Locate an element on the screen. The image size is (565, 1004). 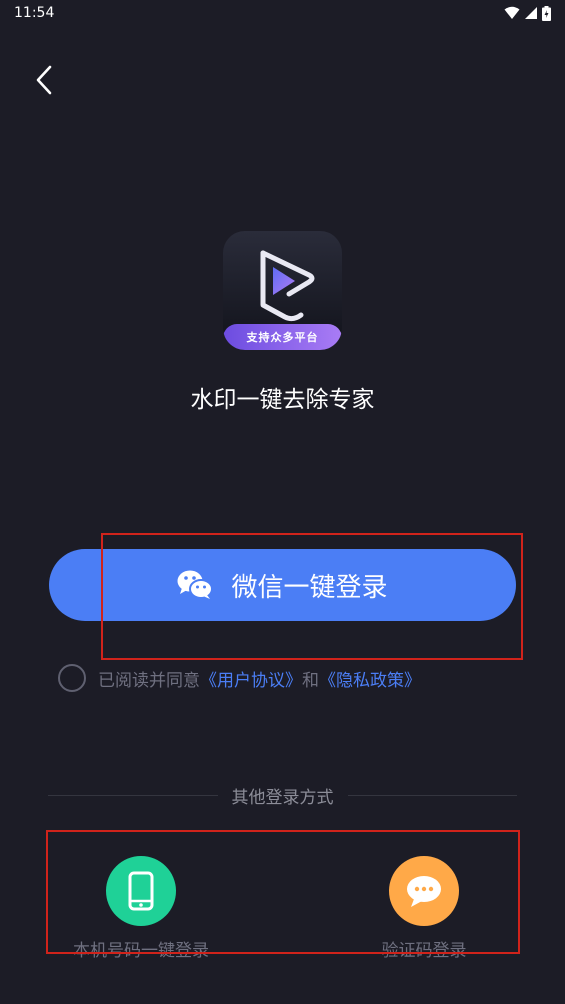
wechat-icon is located at coordinates (195, 584).